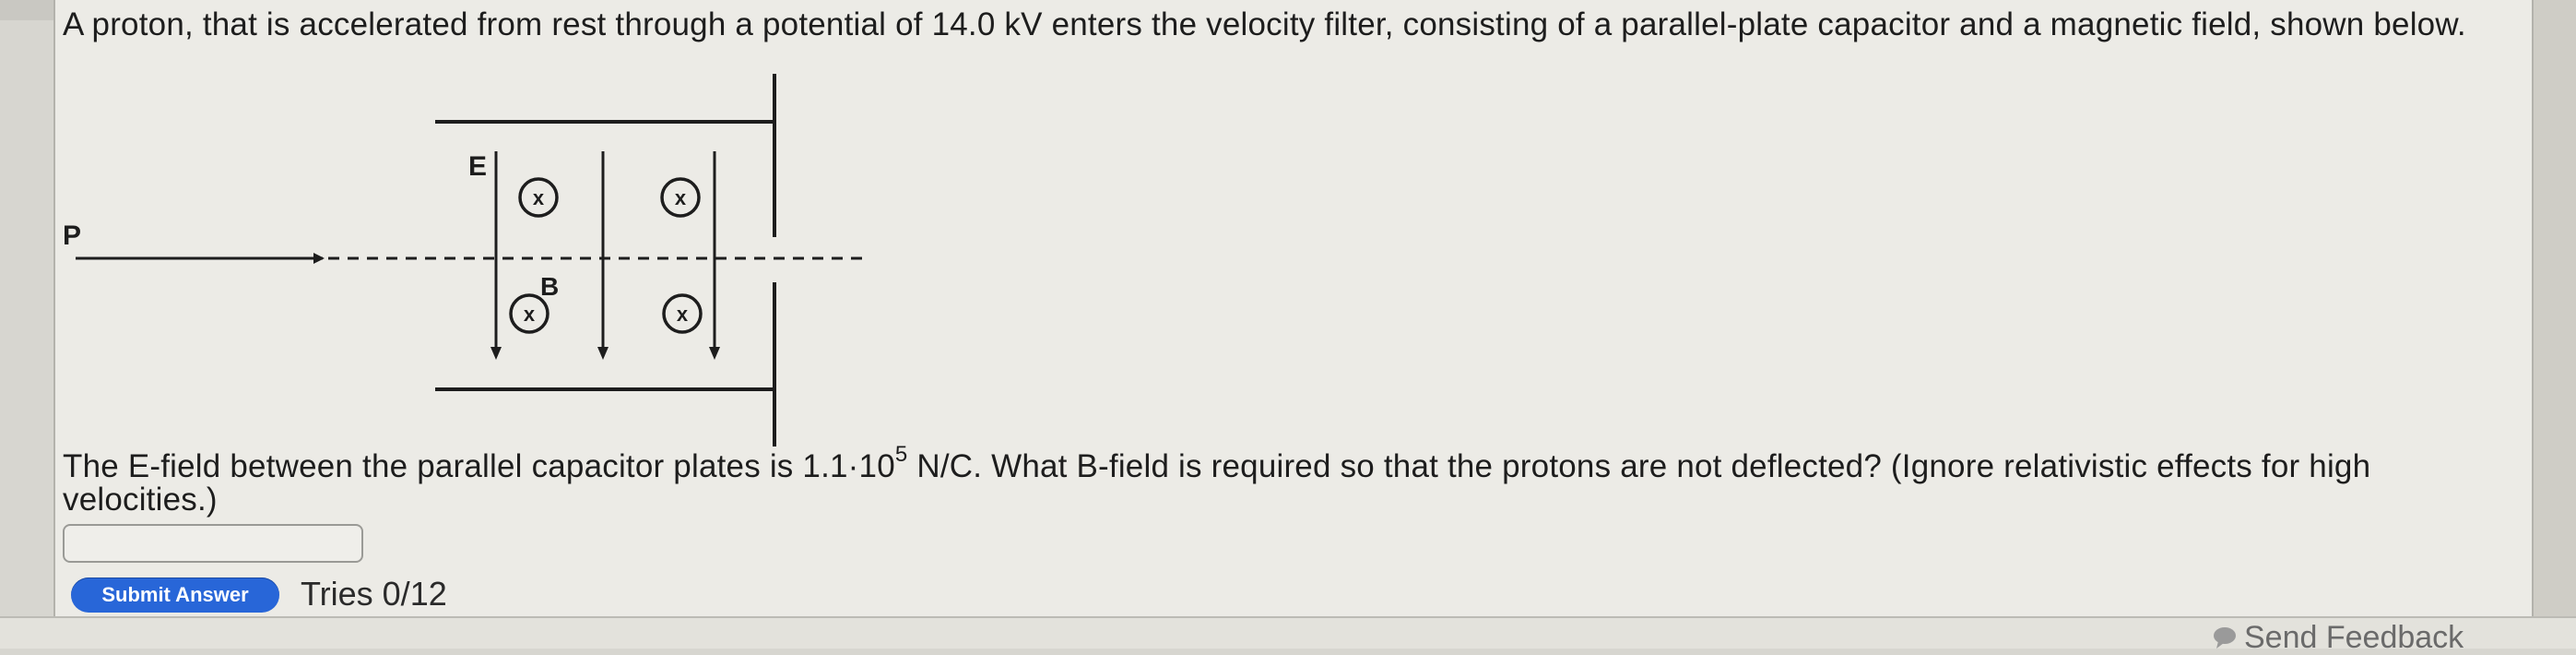 The image size is (2576, 655). Describe the element at coordinates (175, 595) in the screenshot. I see `submit-answer-button: Submit Answer` at that location.